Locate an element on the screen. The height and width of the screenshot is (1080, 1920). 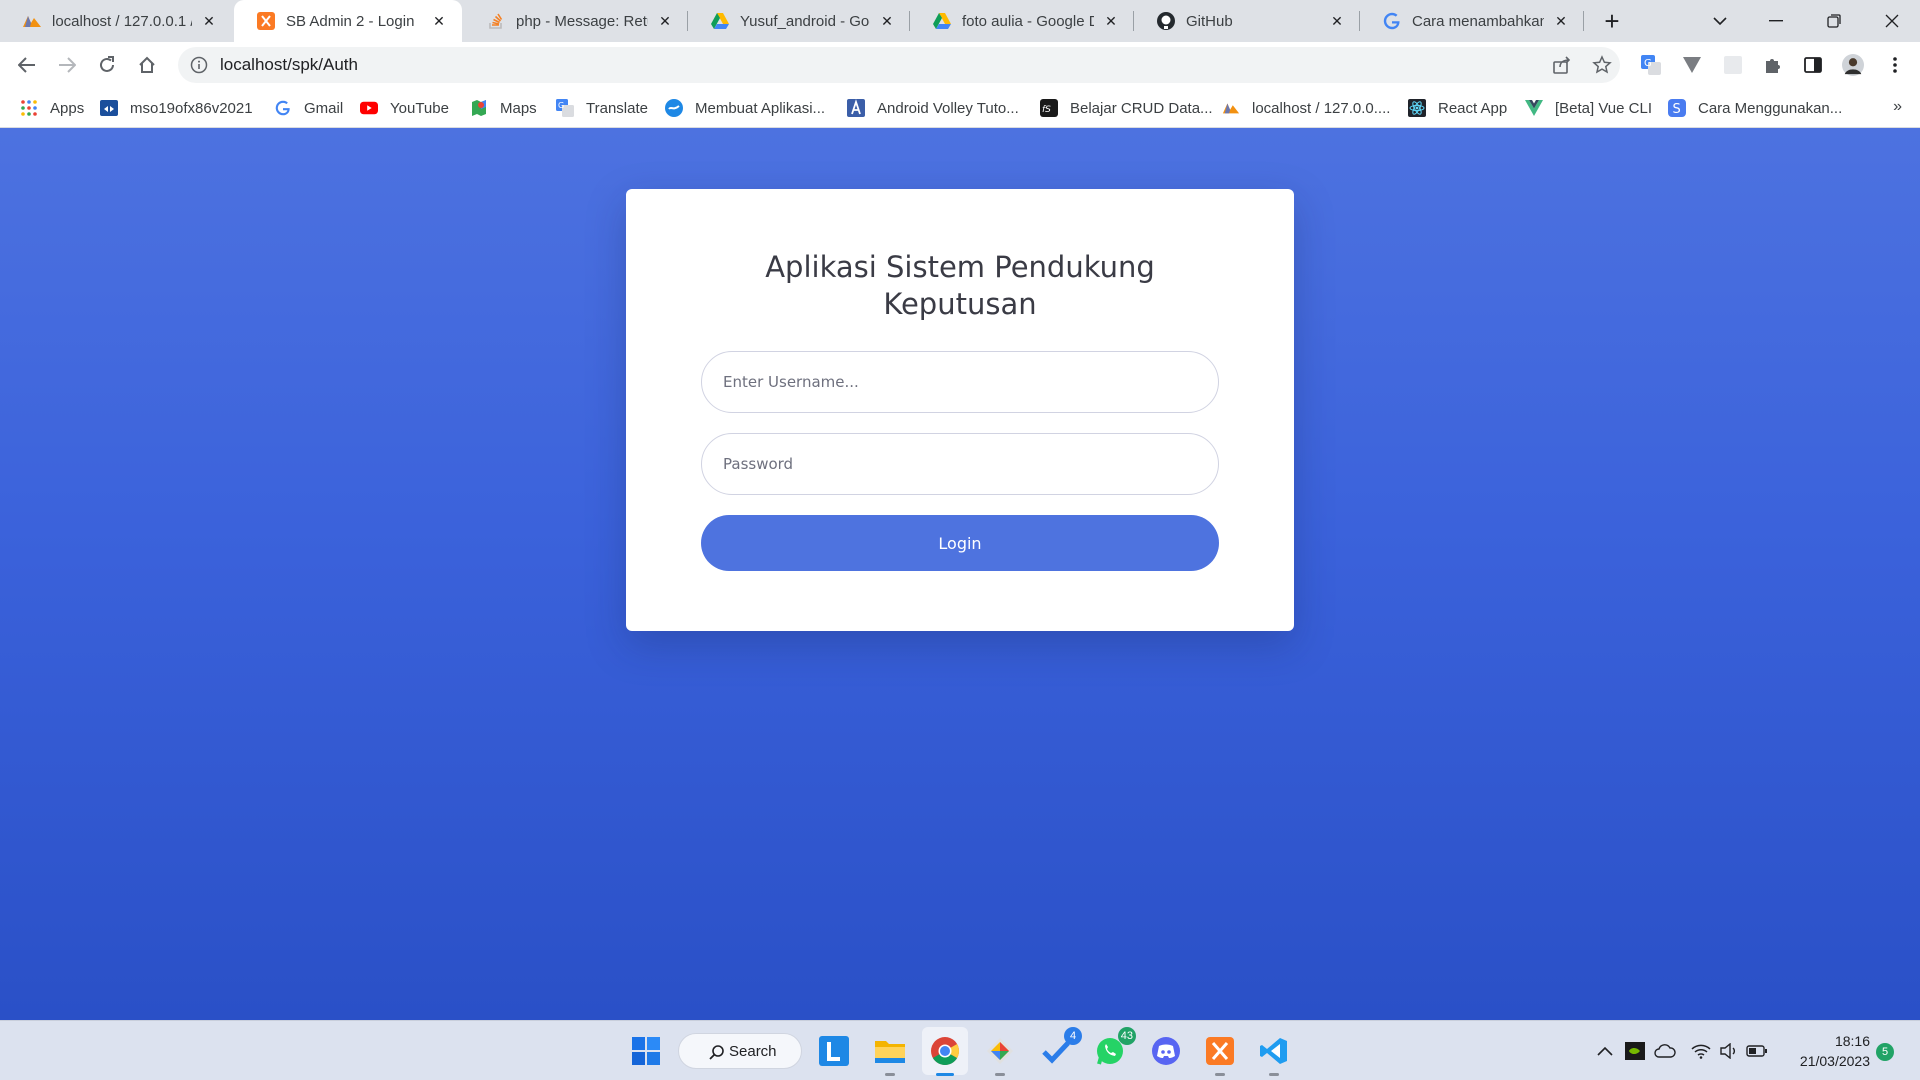
username-input is located at coordinates (960, 382).